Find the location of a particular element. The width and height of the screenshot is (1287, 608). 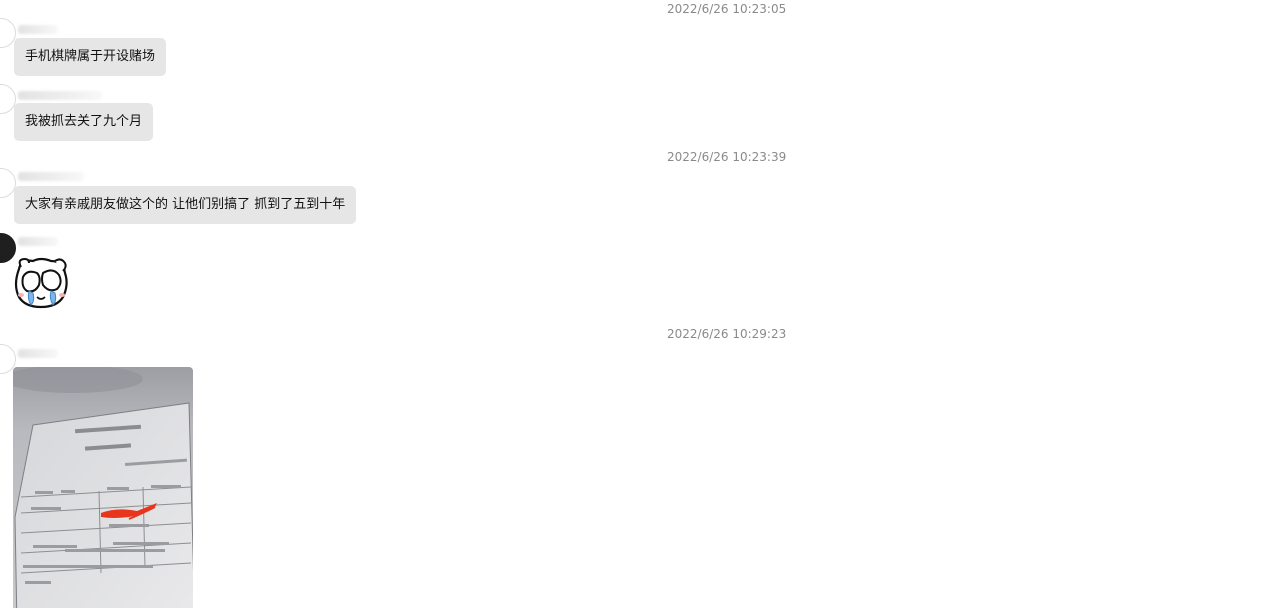

message-bubble: 手机棋牌属于开设赌场 is located at coordinates (90, 57).